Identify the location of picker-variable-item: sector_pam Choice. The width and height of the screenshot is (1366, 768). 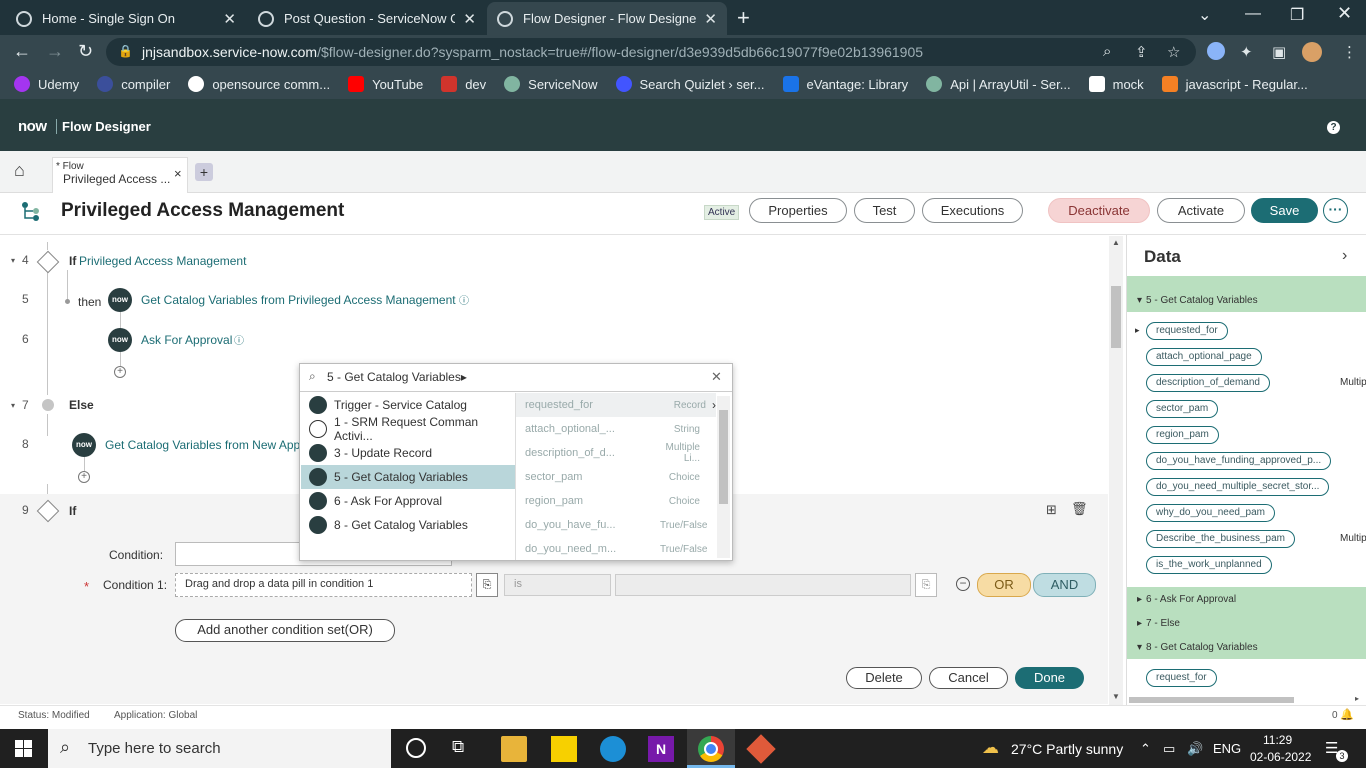
(616, 477).